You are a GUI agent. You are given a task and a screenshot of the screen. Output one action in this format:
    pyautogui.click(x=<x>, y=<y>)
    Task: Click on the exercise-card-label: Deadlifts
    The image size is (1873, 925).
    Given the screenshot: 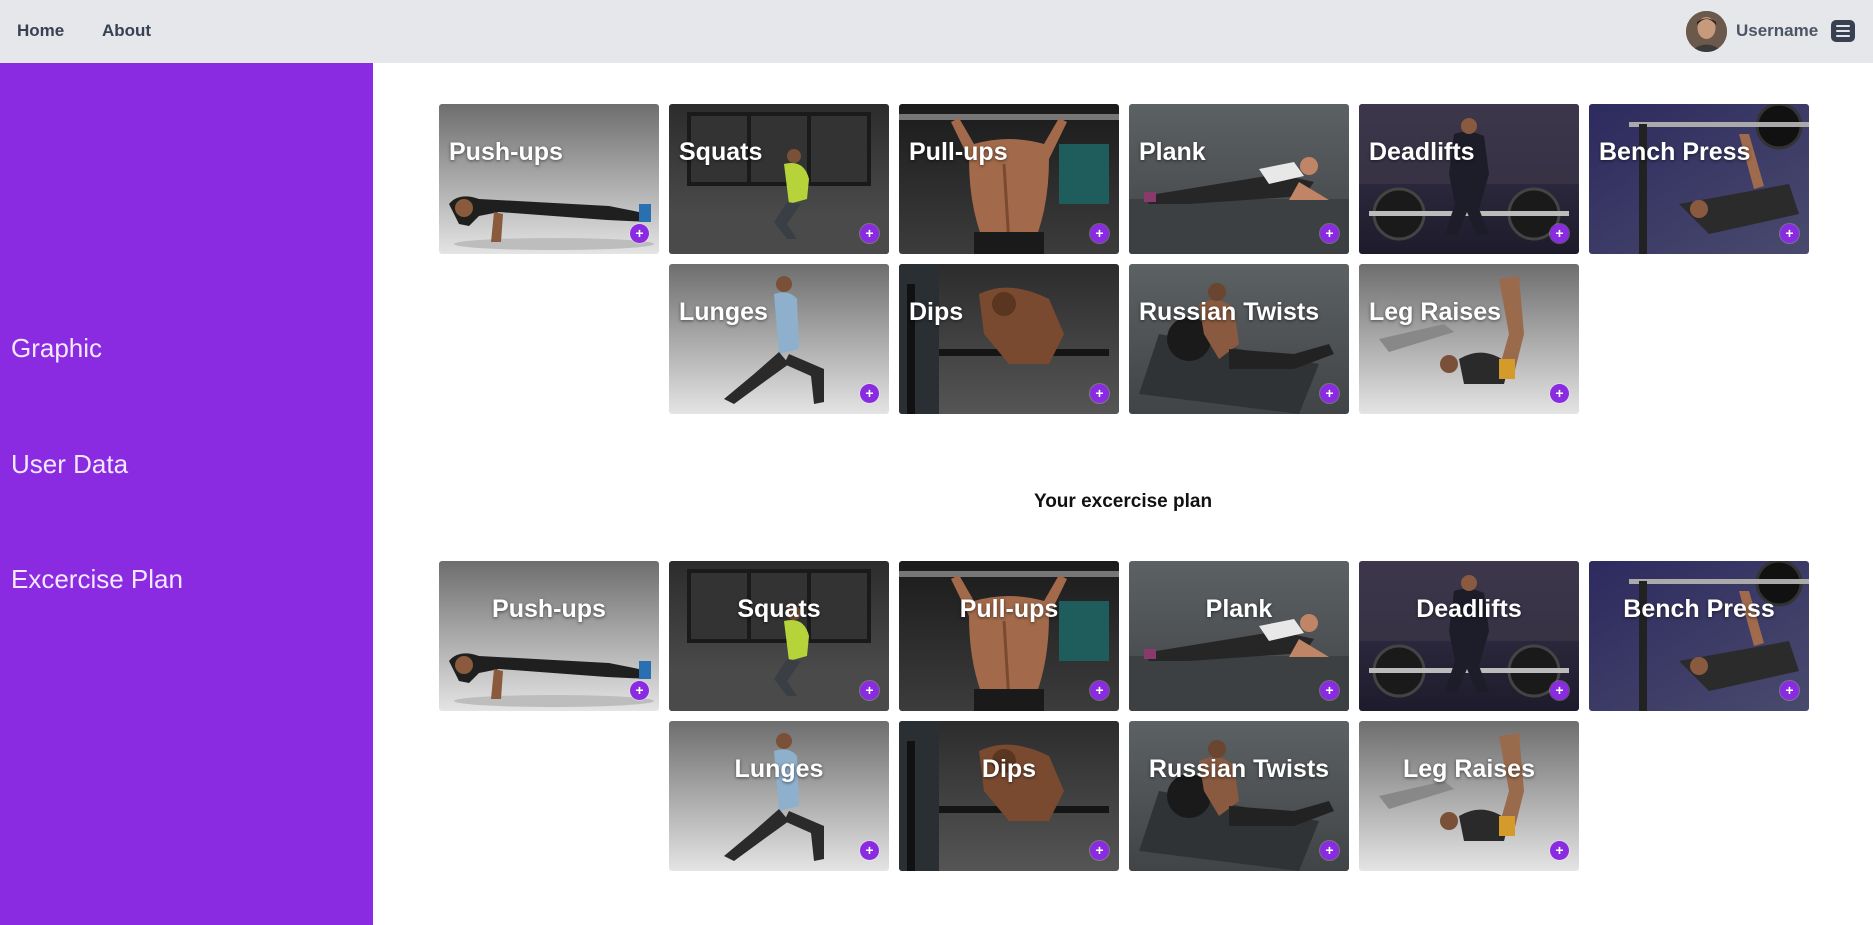 What is the action you would take?
    pyautogui.click(x=1422, y=152)
    